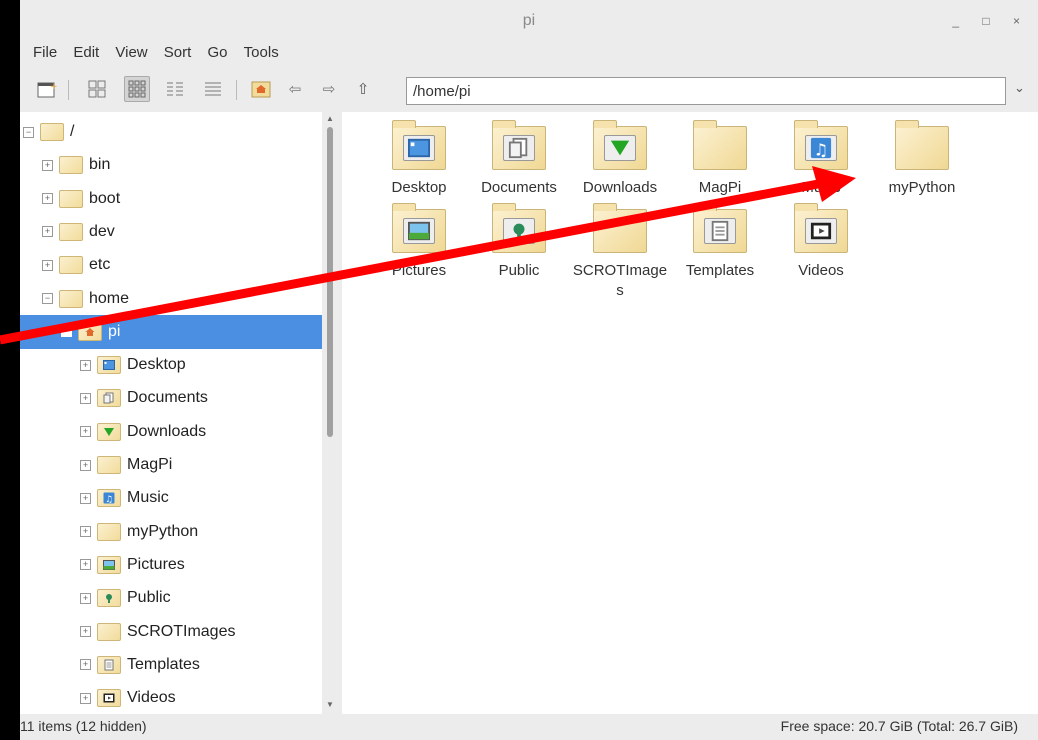  What do you see at coordinates (150, 464) in the screenshot?
I see `tree-item-label: MagPi` at bounding box center [150, 464].